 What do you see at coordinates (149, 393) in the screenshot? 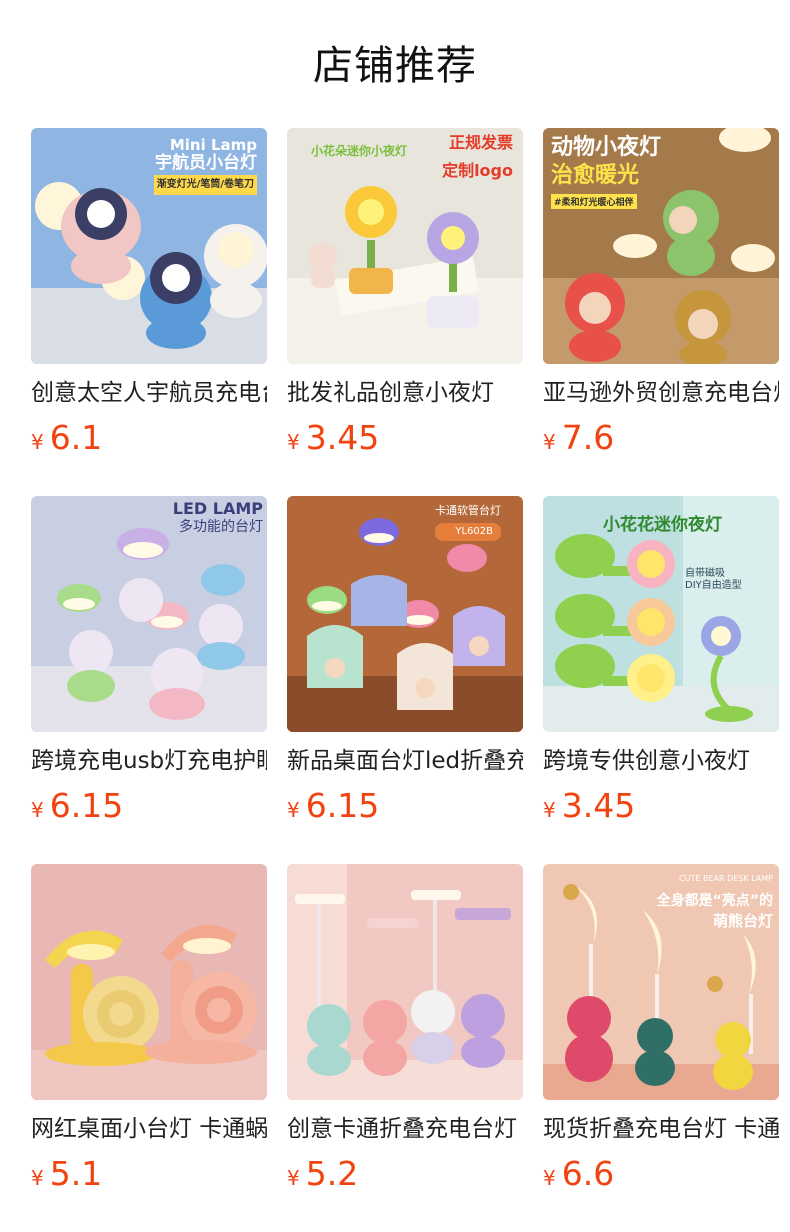
I see `product-name: 创意太空人宇航员充电台灯` at bounding box center [149, 393].